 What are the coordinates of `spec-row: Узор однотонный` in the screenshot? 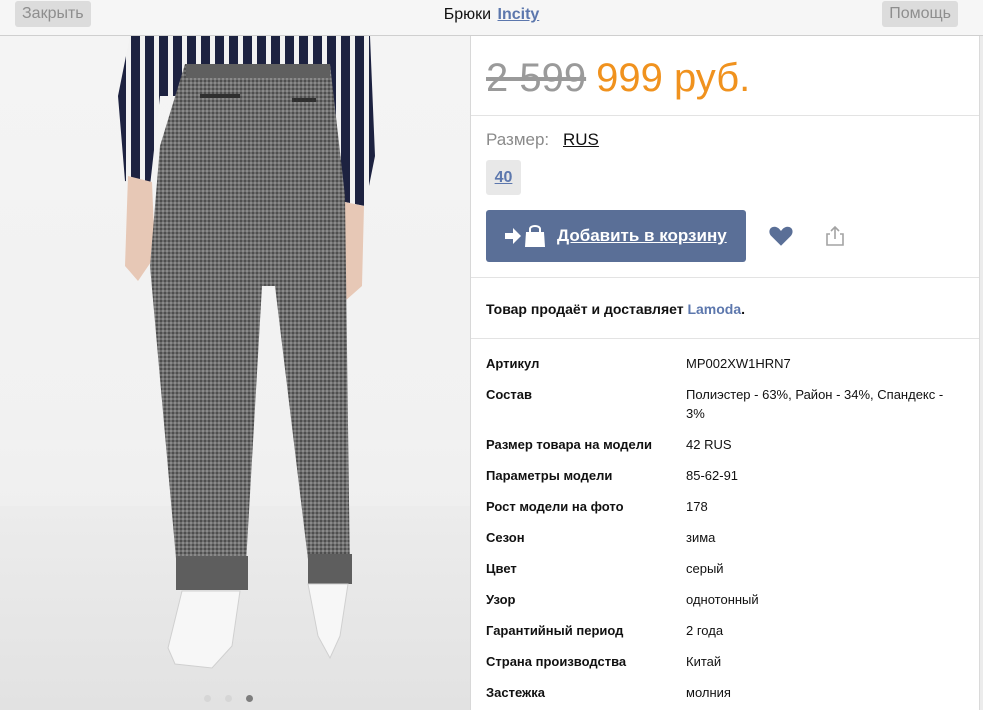 It's located at (726, 599).